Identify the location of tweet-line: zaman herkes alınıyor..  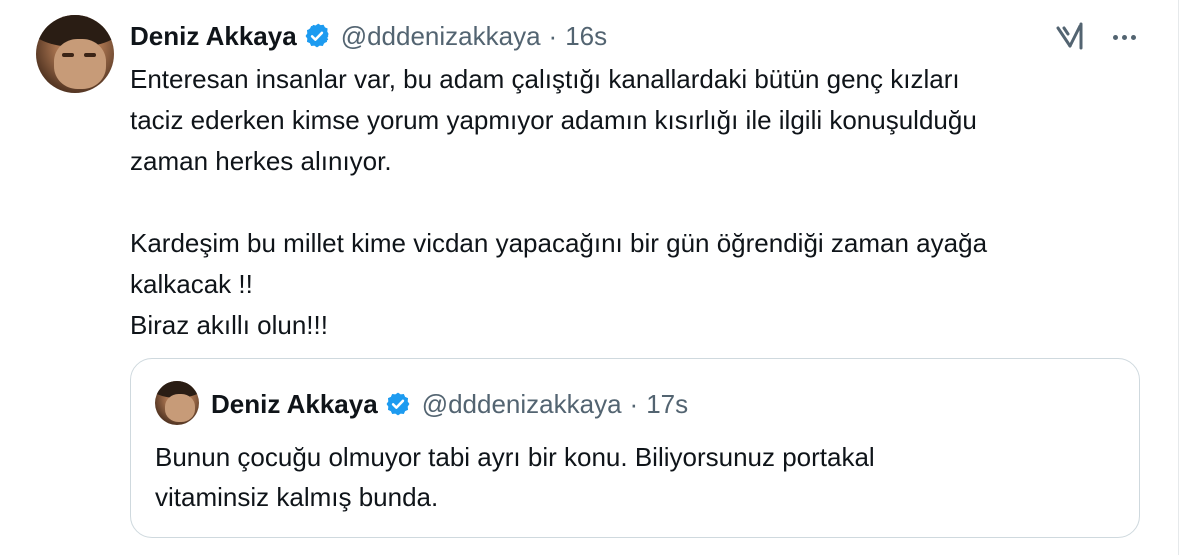
(261, 161).